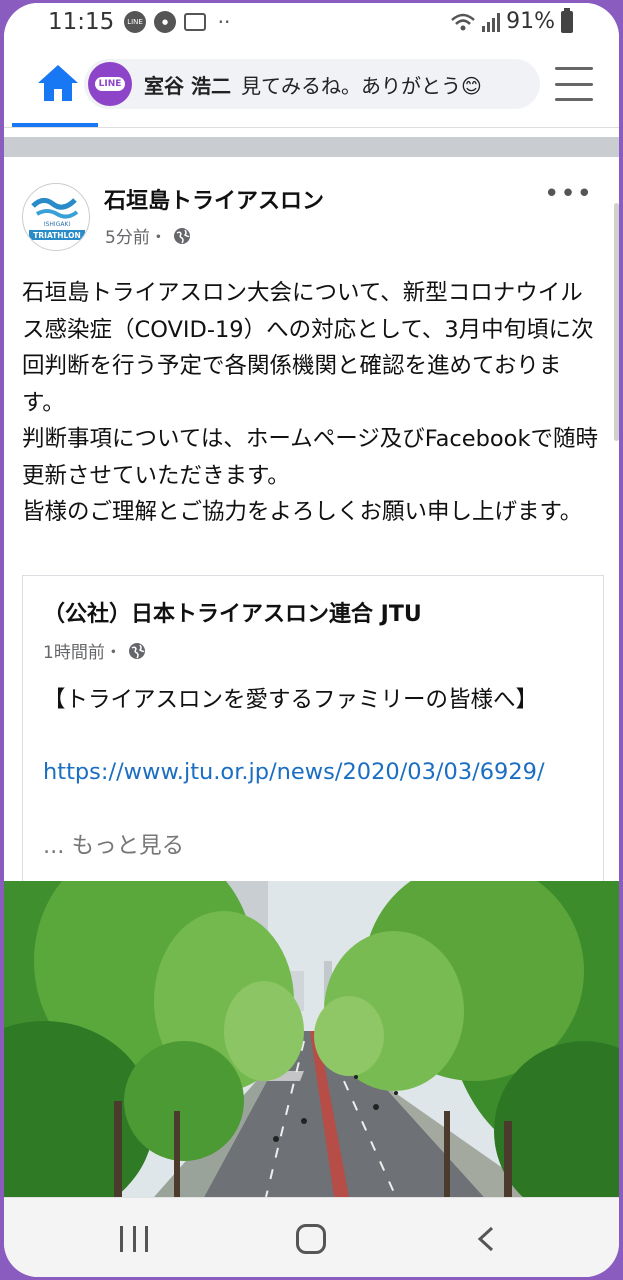  Describe the element at coordinates (135, 22) in the screenshot. I see `line-notification-icon: LINE` at that location.